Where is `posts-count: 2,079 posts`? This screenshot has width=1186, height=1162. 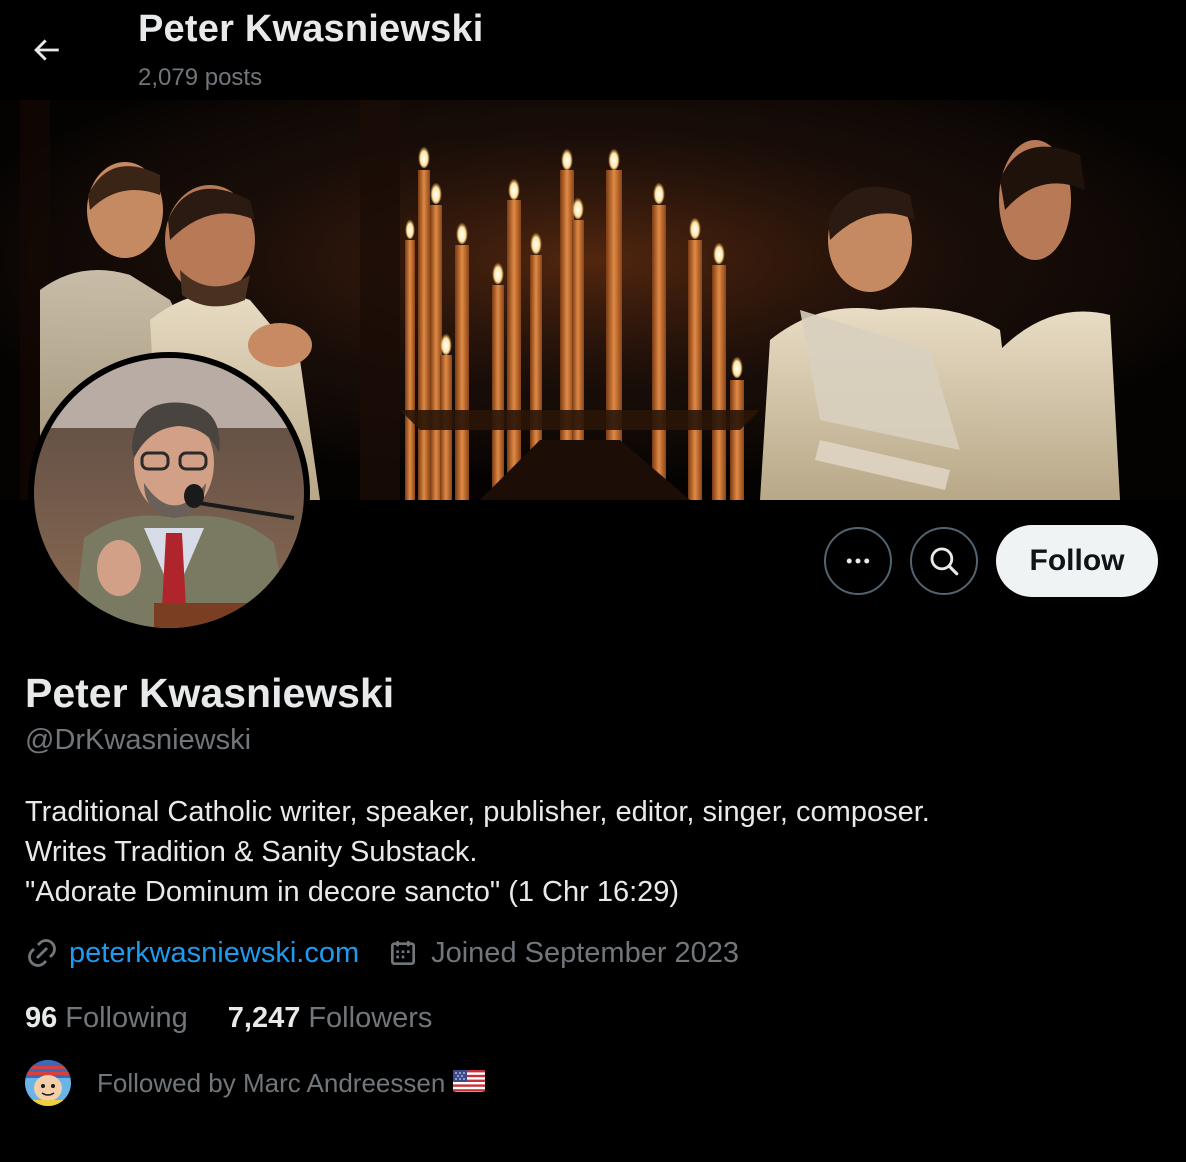
posts-count: 2,079 posts is located at coordinates (200, 77).